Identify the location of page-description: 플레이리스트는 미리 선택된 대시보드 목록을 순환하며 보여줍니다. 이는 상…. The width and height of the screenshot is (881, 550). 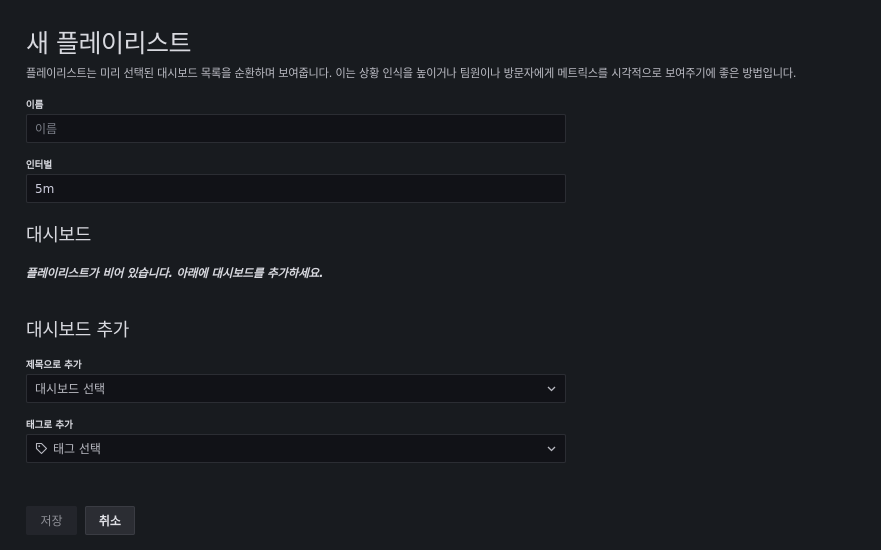
(411, 73).